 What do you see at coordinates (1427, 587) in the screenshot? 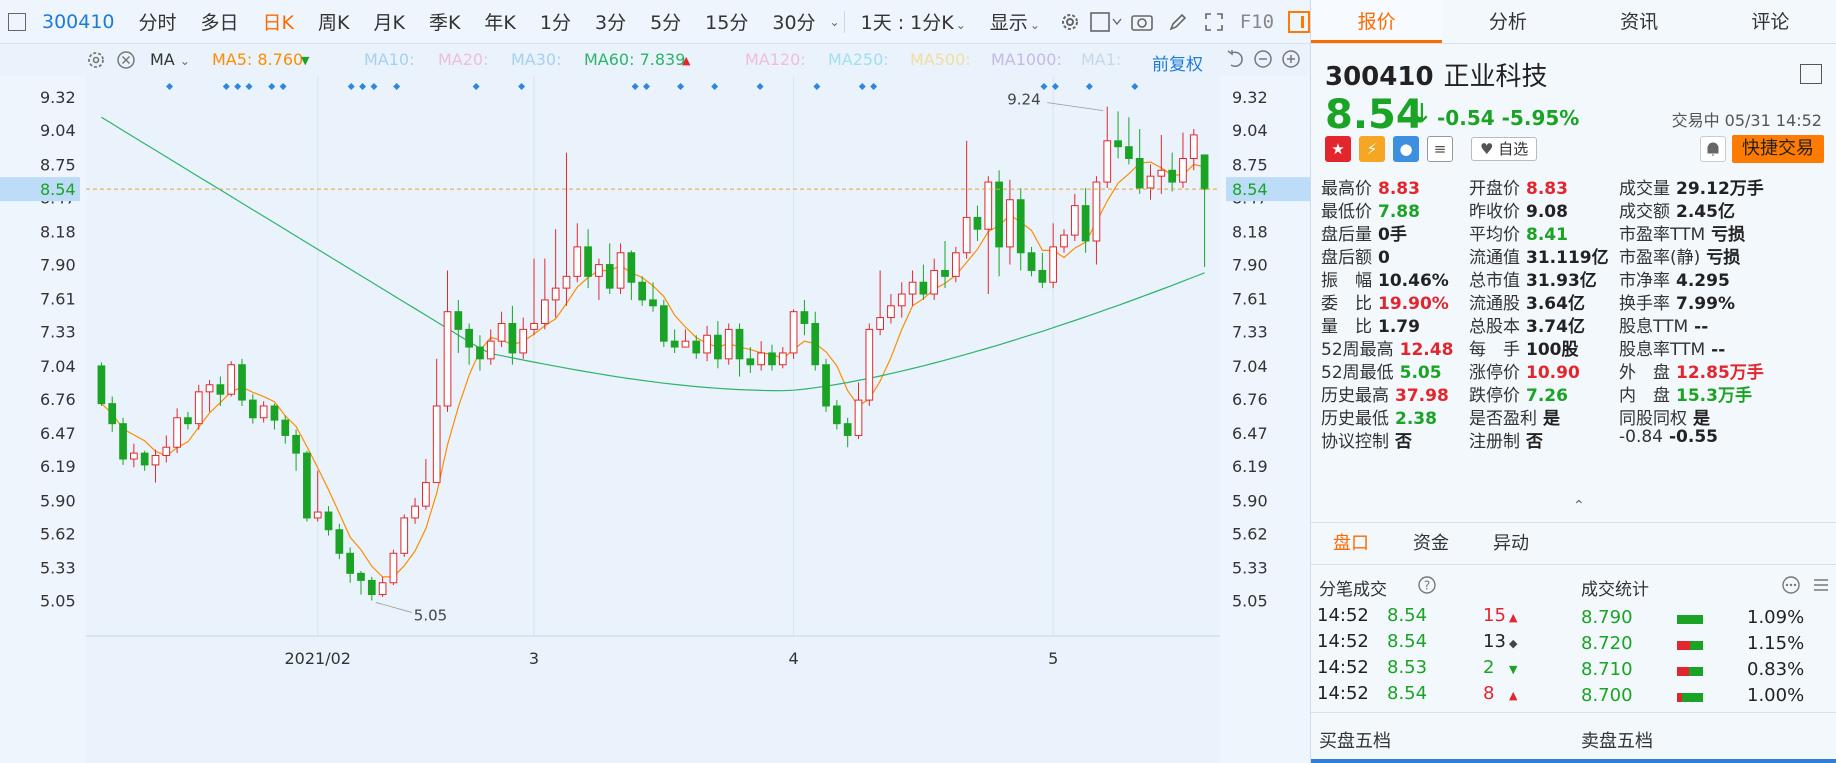
I see `help-icon: ?` at bounding box center [1427, 587].